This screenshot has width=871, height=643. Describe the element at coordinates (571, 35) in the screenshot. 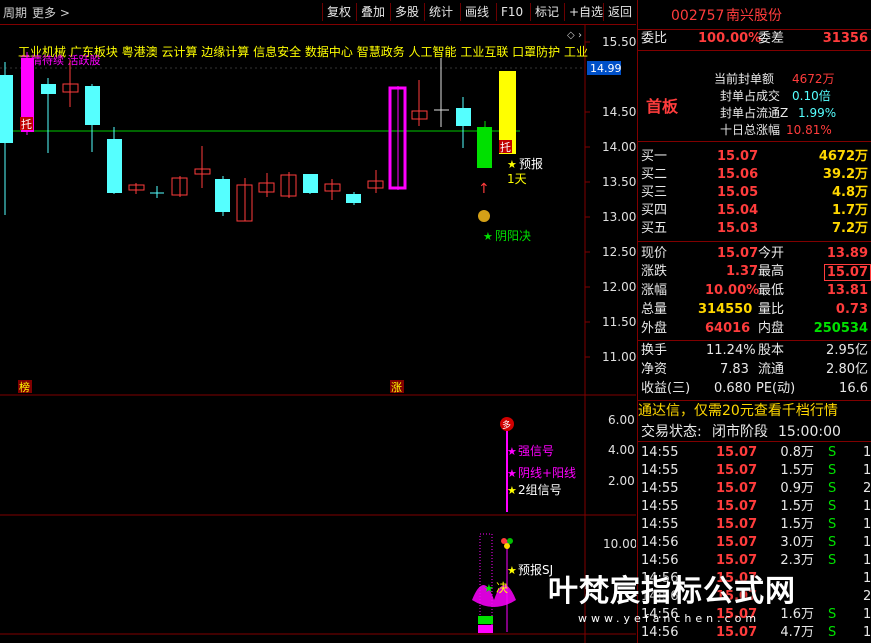

I see `diamond-icon: ◇` at that location.